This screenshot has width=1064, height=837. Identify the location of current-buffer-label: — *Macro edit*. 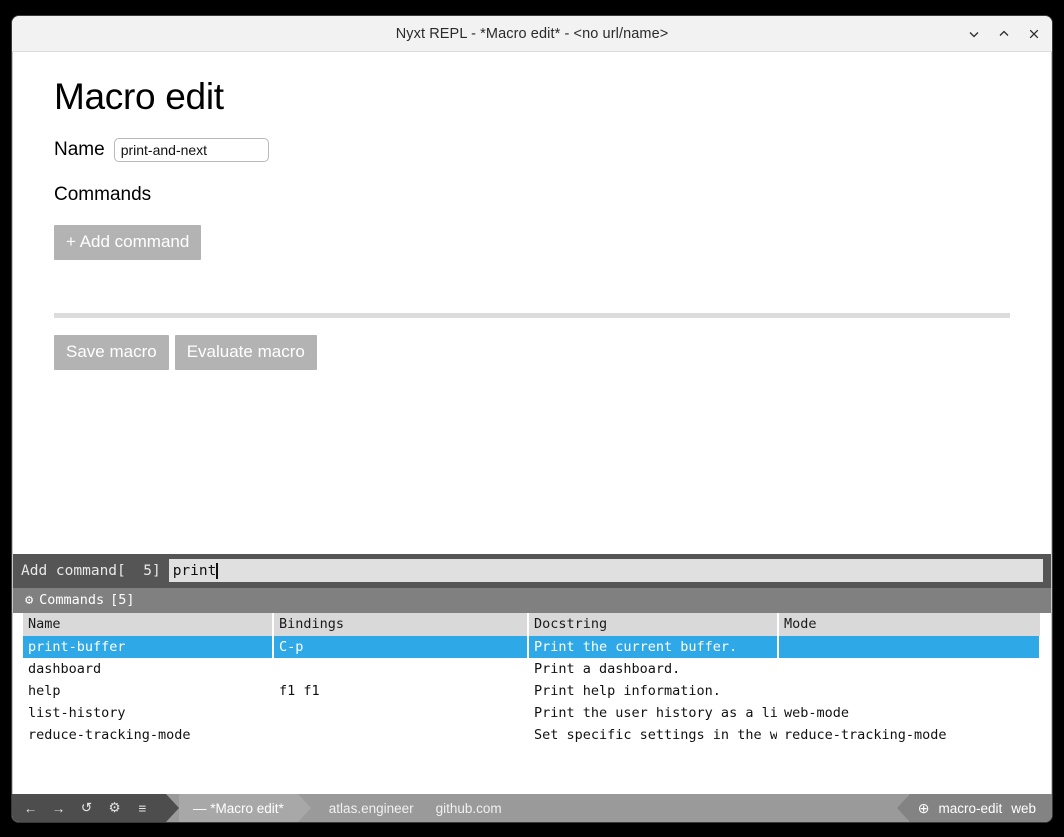
(238, 808).